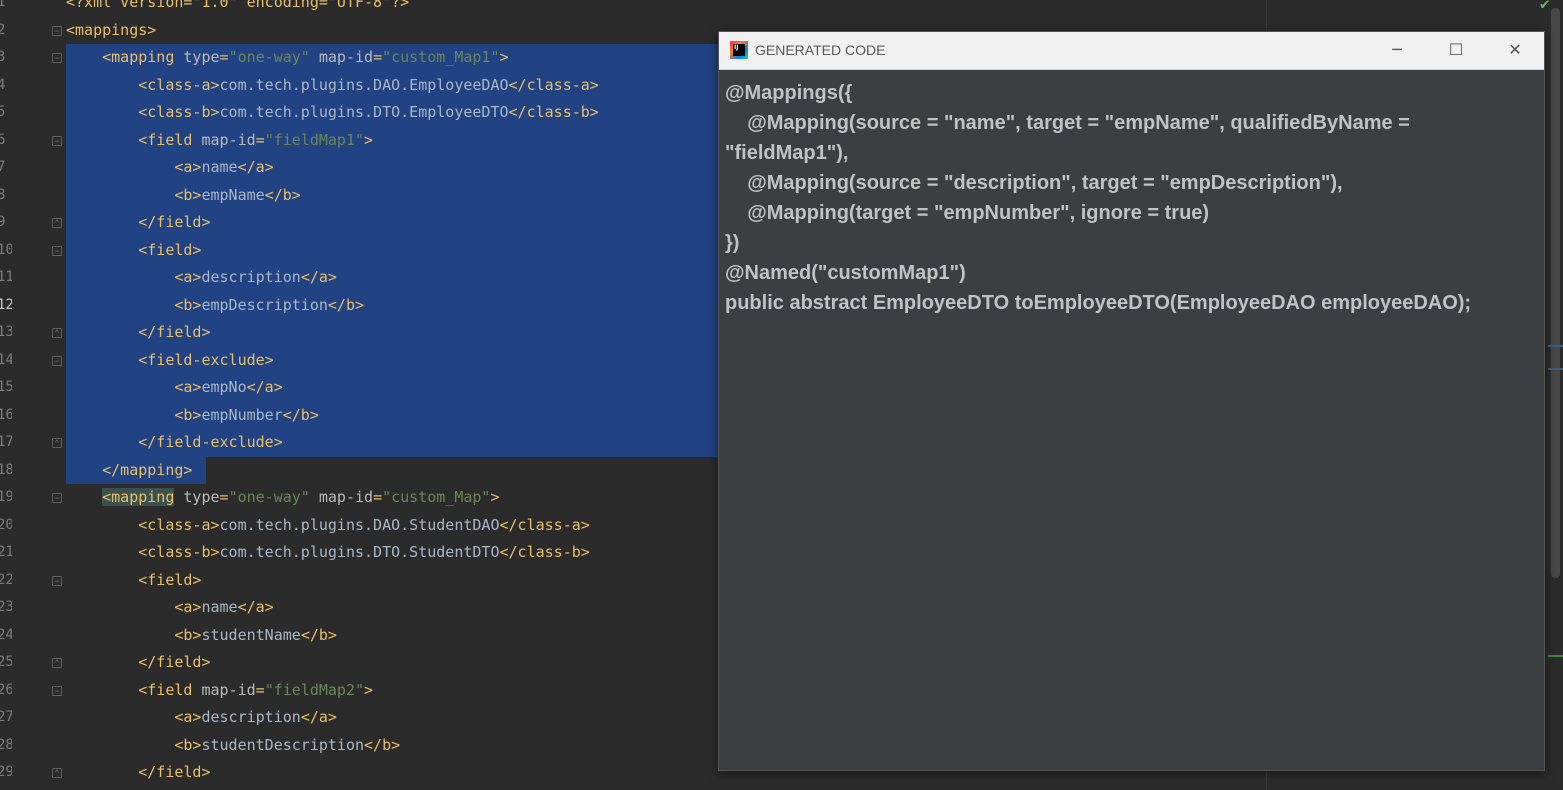 This screenshot has height=790, width=1563. What do you see at coordinates (170, 579) in the screenshot?
I see `code-token: <field>` at bounding box center [170, 579].